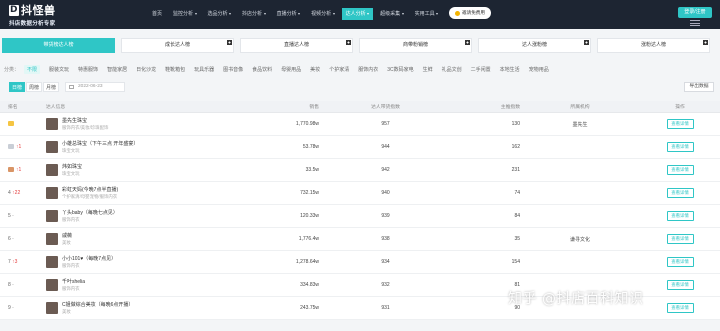 This screenshot has width=720, height=331. I want to click on rank-trend: -, so click(13, 239).